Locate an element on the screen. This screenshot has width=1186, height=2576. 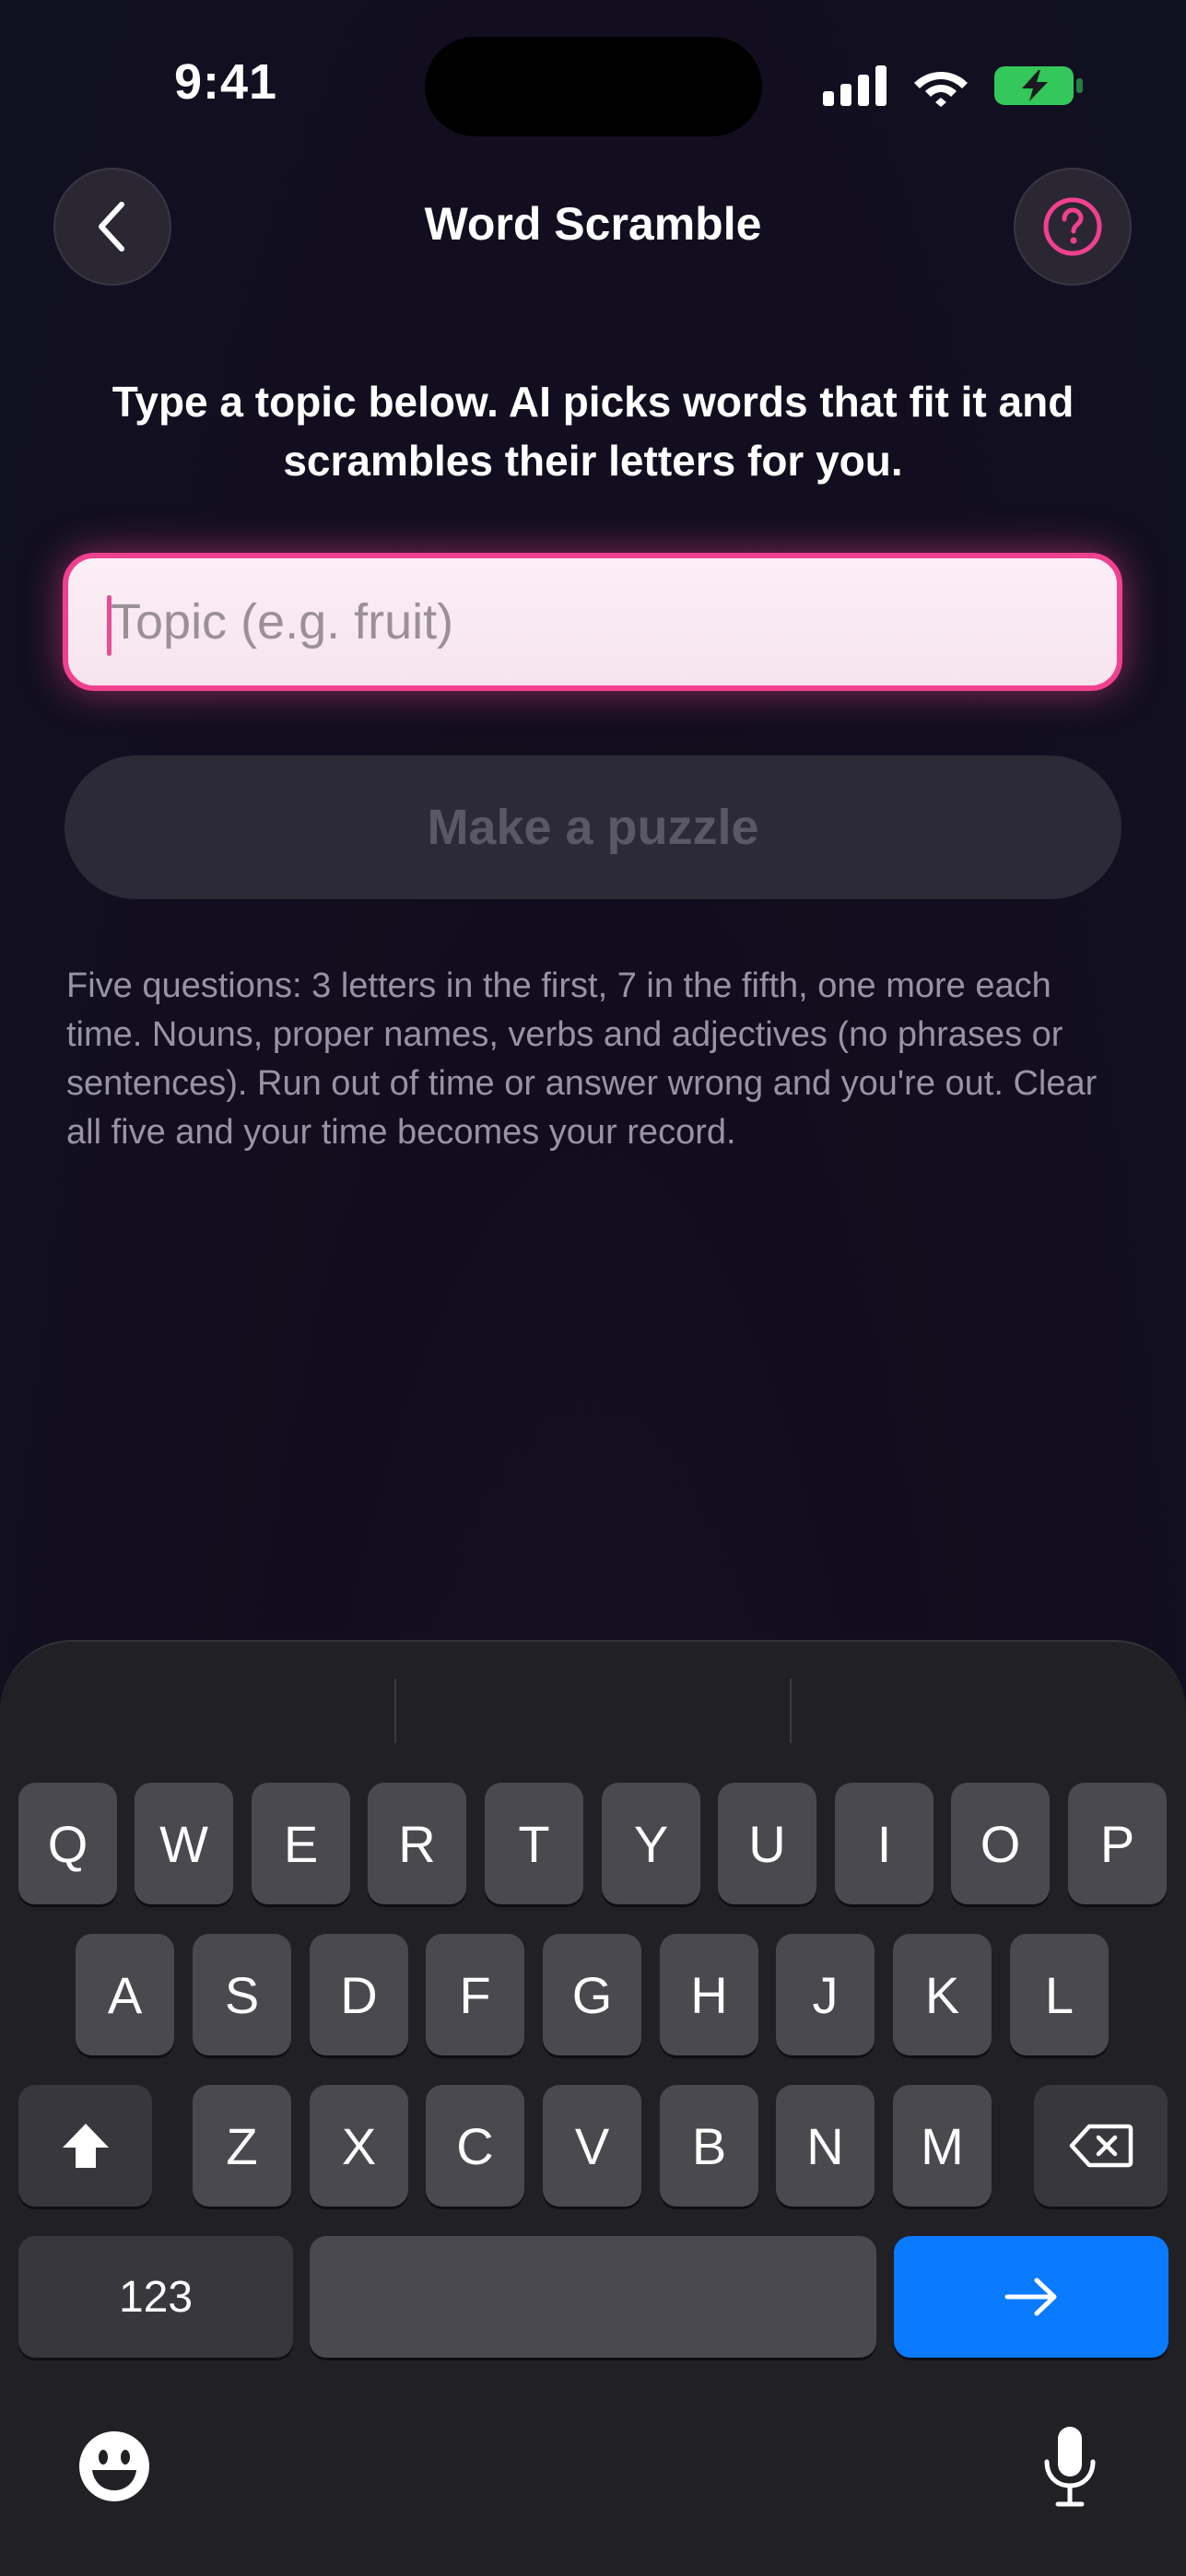
key-i: I is located at coordinates (884, 1843).